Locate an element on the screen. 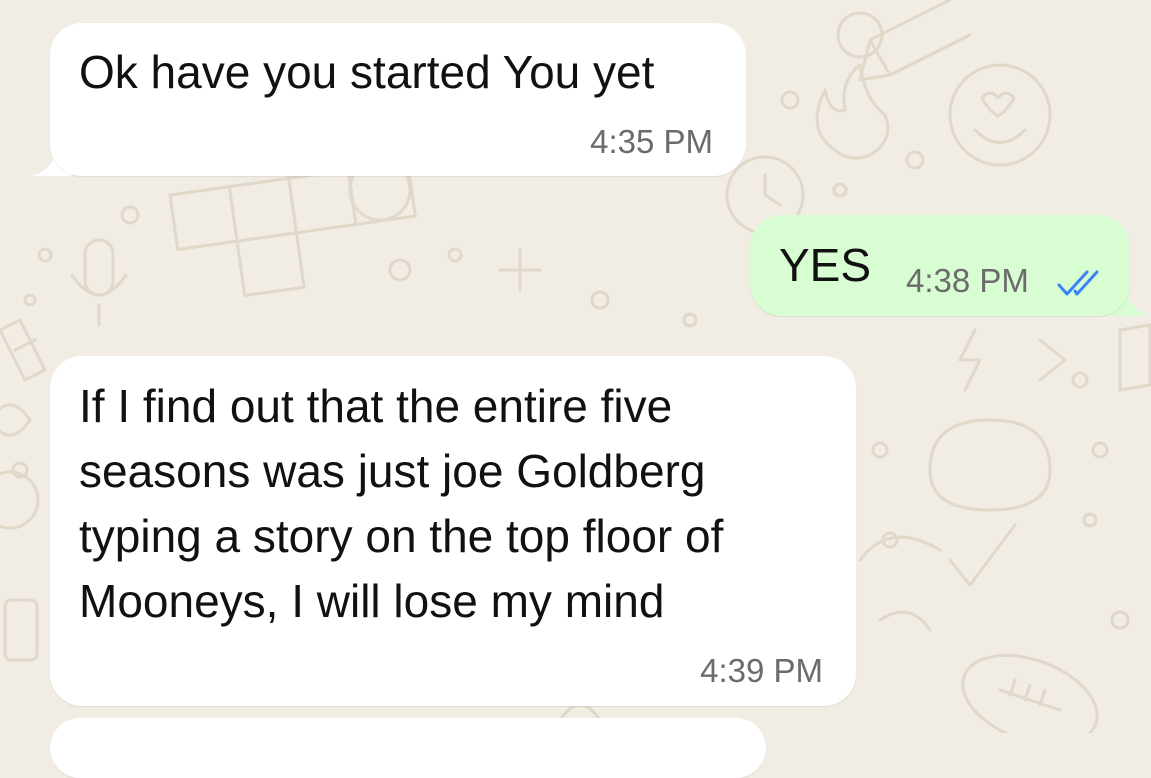 This screenshot has height=778, width=1151. message-timestamp: 4:35 PM is located at coordinates (651, 141).